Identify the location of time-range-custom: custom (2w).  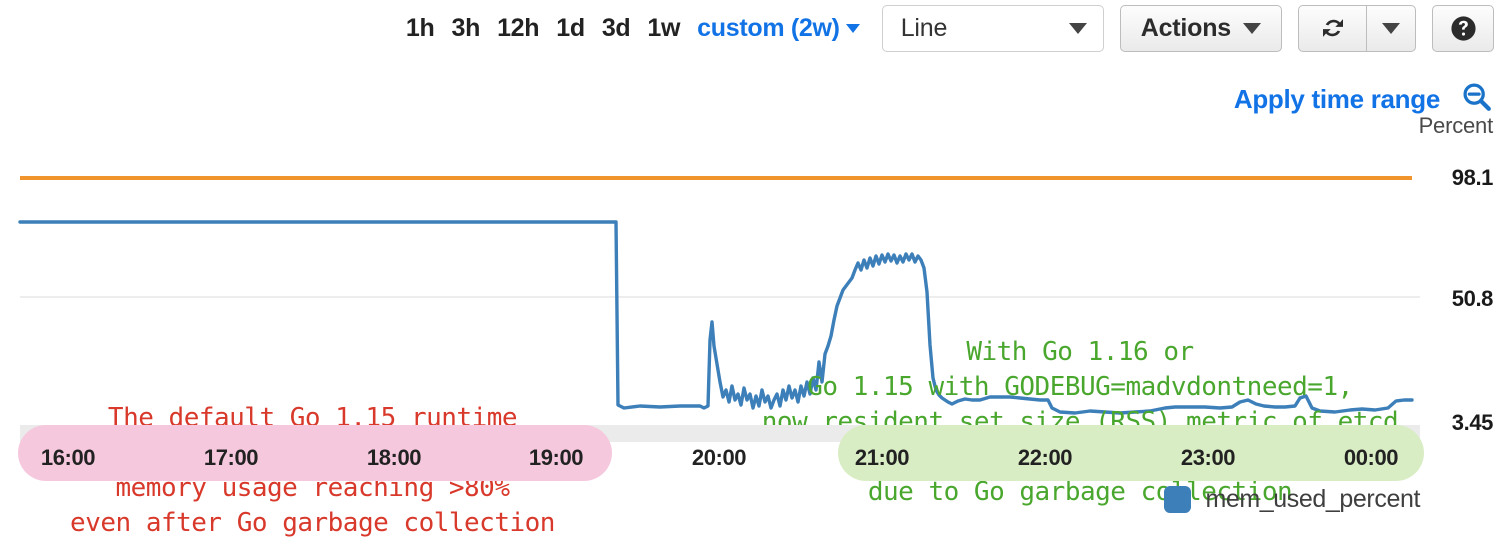
(778, 27).